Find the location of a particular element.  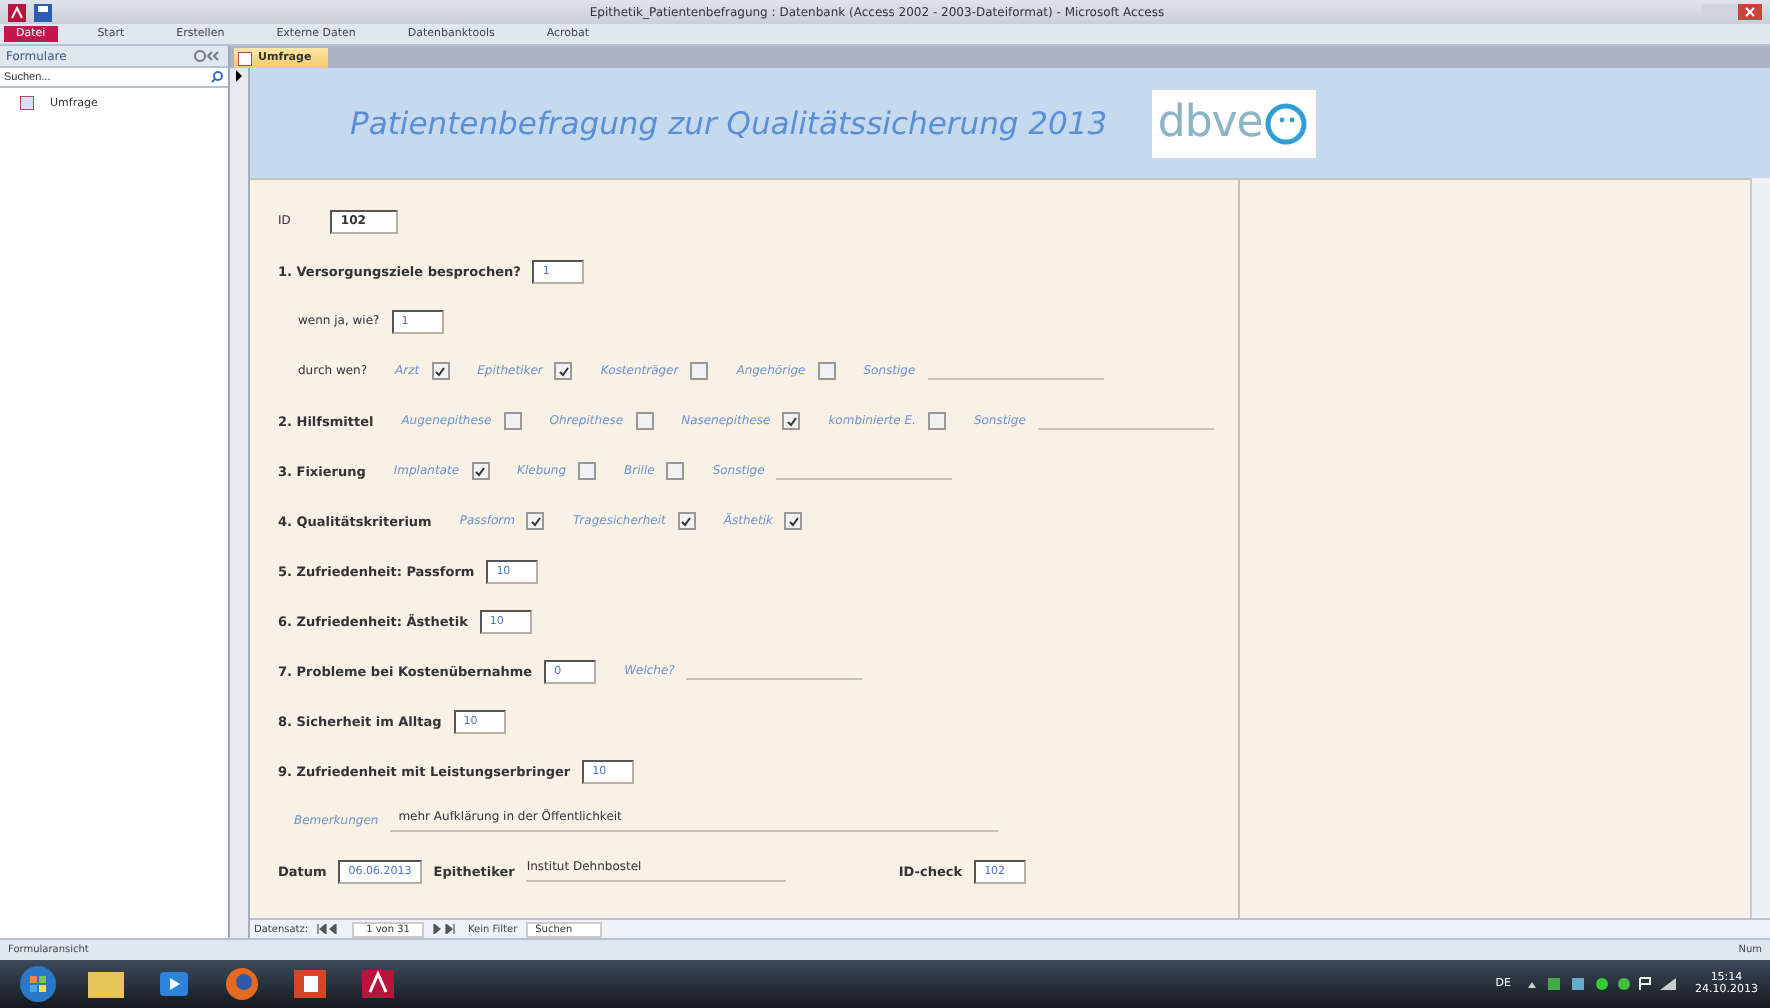

next-icon is located at coordinates (445, 929).